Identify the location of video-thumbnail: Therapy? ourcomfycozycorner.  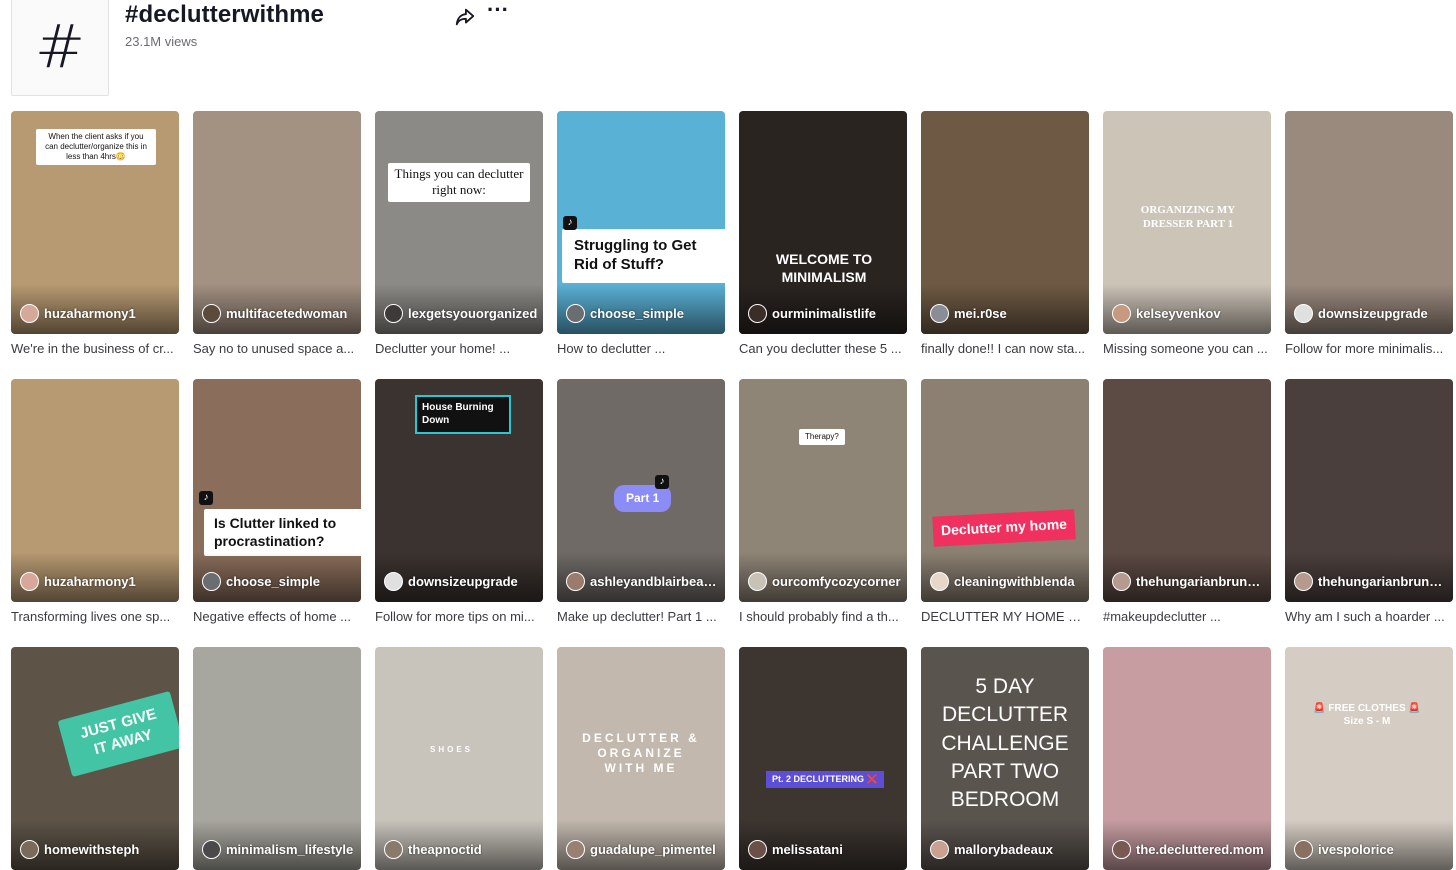
(823, 490).